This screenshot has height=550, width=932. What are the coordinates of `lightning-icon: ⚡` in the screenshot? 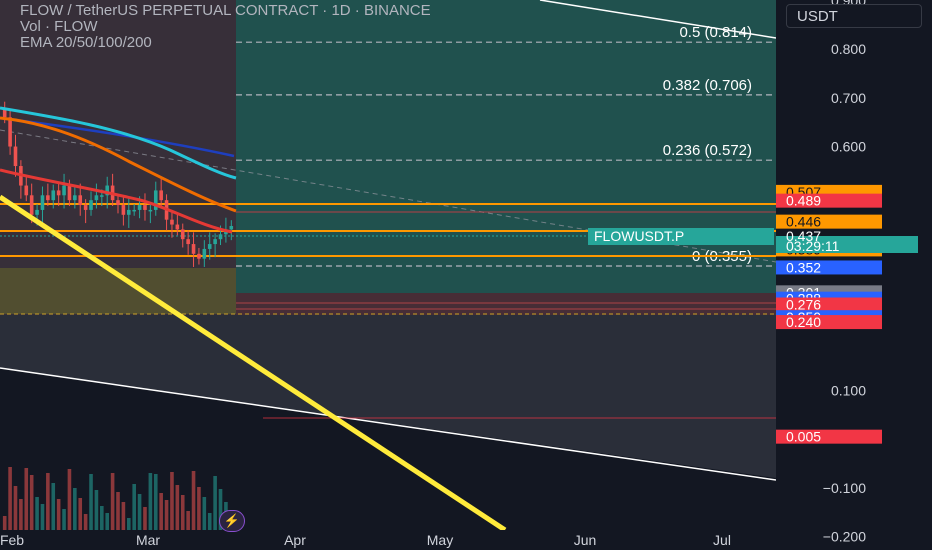 It's located at (232, 521).